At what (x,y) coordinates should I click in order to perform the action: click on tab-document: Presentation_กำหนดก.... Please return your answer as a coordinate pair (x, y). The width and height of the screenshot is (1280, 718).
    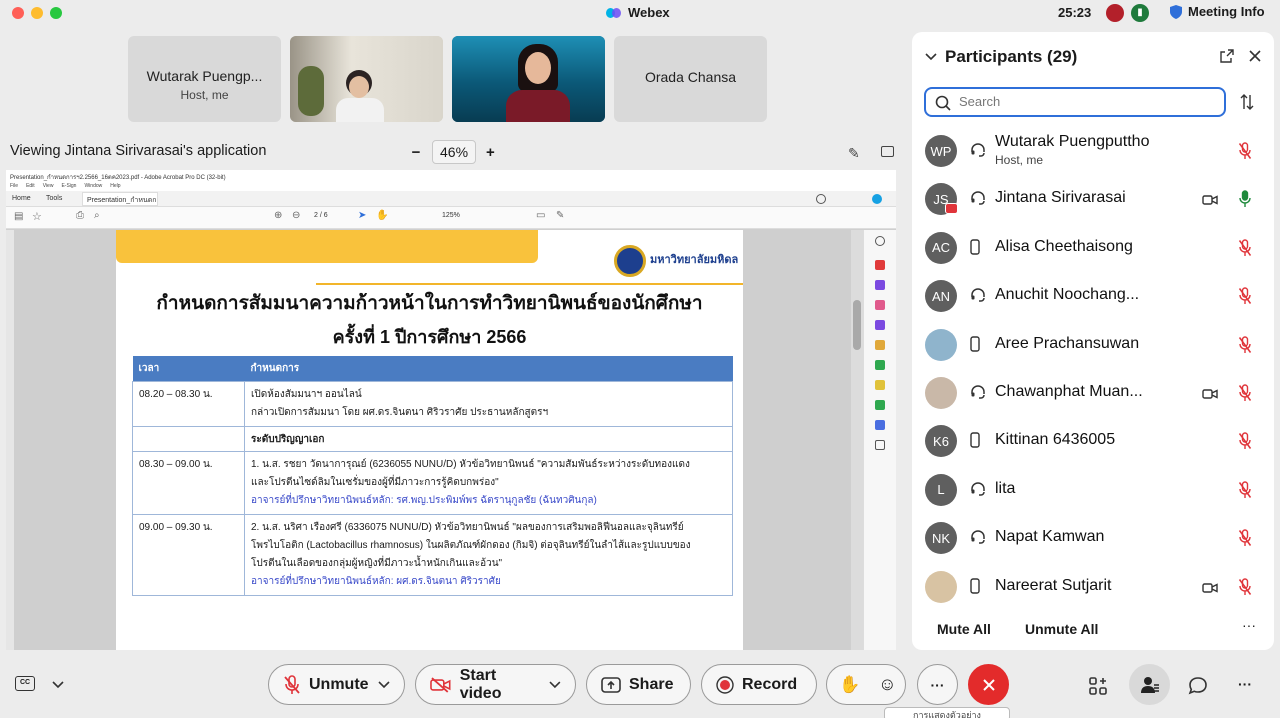
    Looking at the image, I should click on (120, 199).